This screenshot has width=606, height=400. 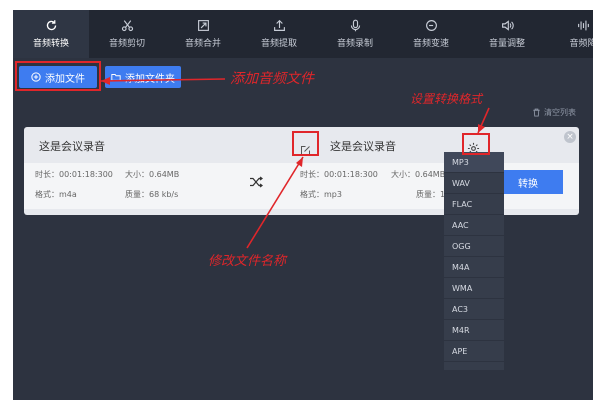 I want to click on tab-label: 音频提取, so click(x=278, y=44).